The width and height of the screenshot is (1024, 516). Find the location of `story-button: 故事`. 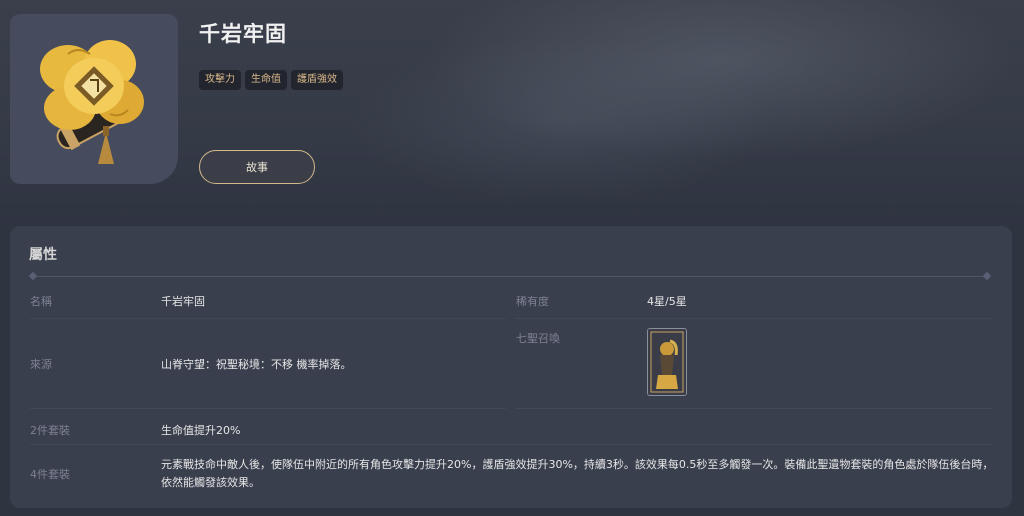

story-button: 故事 is located at coordinates (257, 167).